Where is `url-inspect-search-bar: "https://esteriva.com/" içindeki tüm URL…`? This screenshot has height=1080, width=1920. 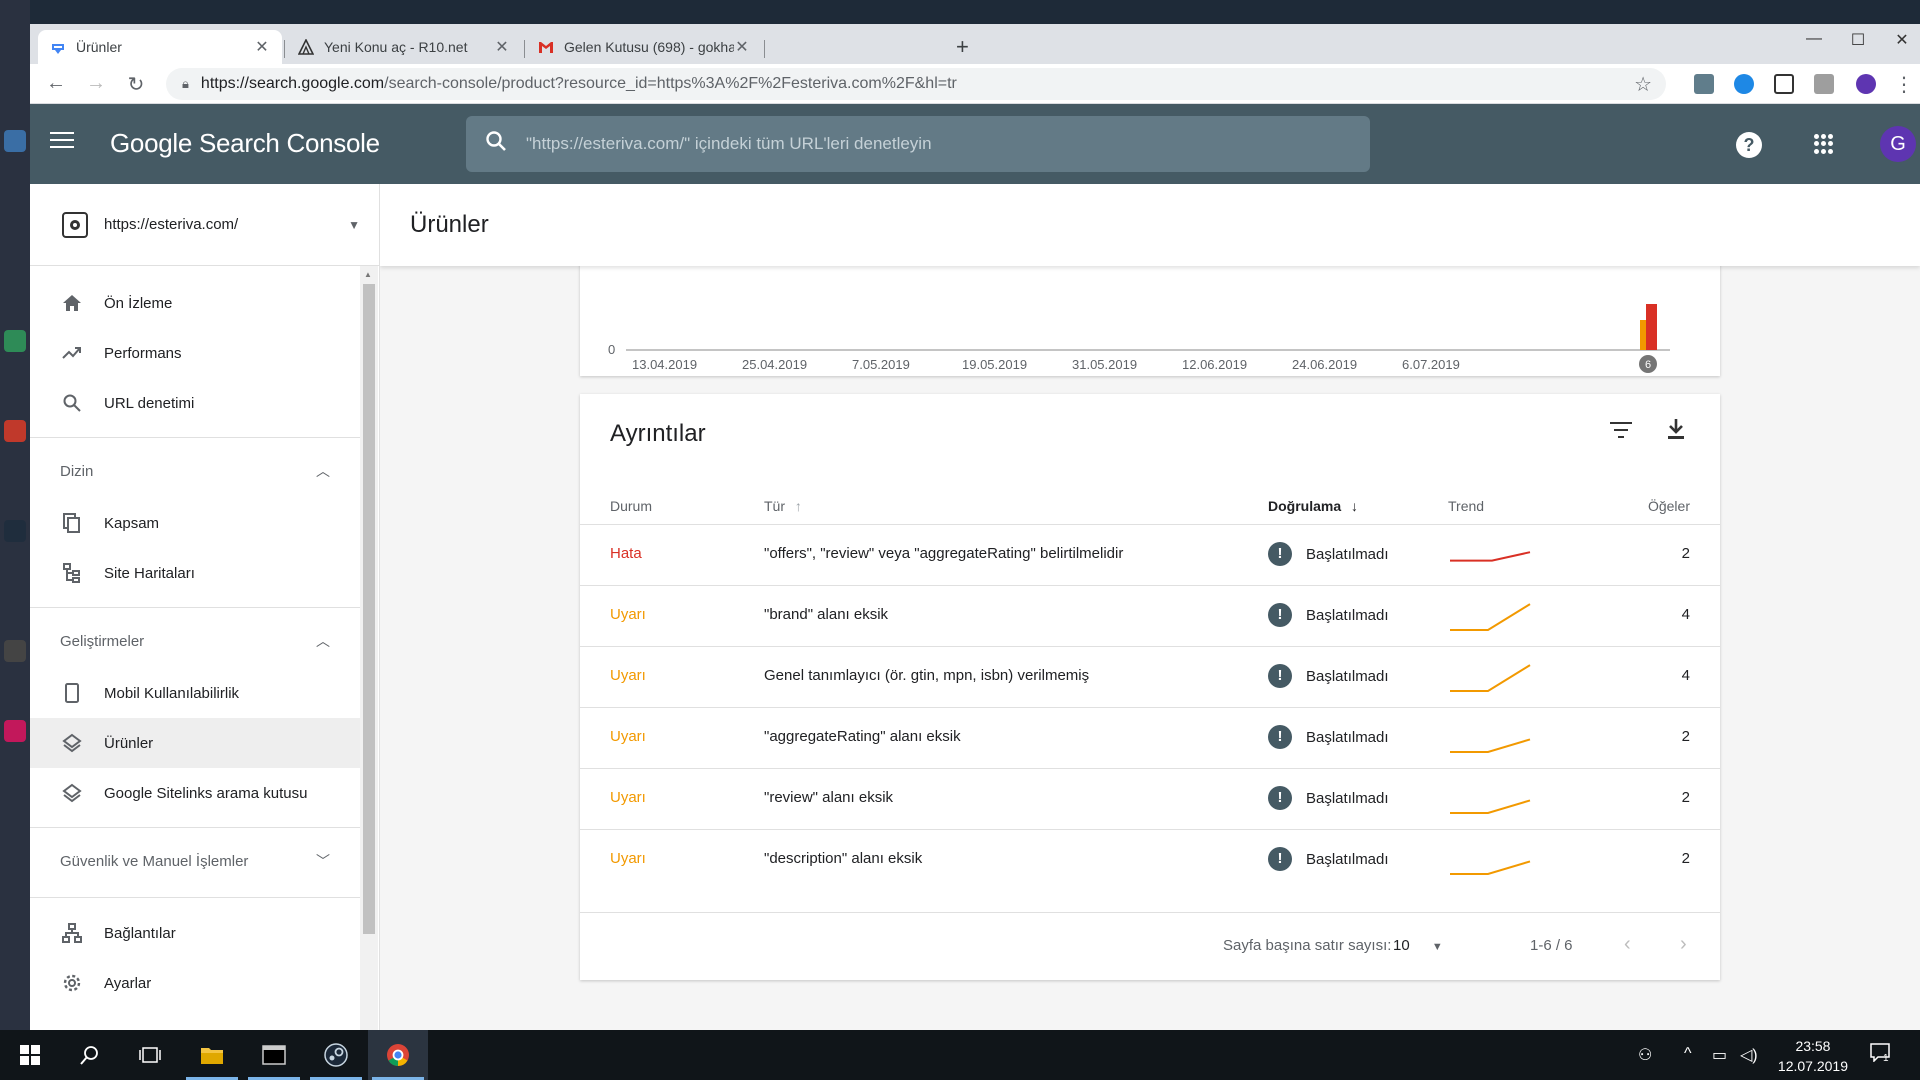 url-inspect-search-bar: "https://esteriva.com/" içindeki tüm URL… is located at coordinates (918, 144).